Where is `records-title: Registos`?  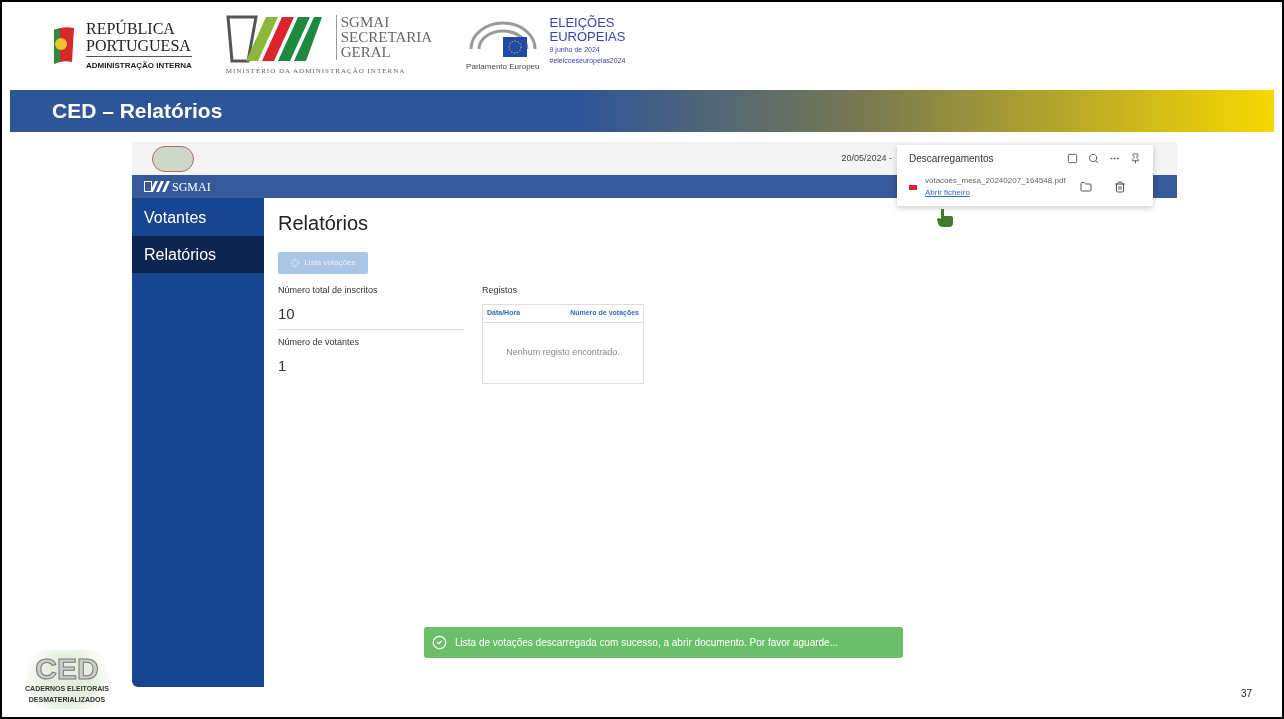
records-title: Registos is located at coordinates (500, 290).